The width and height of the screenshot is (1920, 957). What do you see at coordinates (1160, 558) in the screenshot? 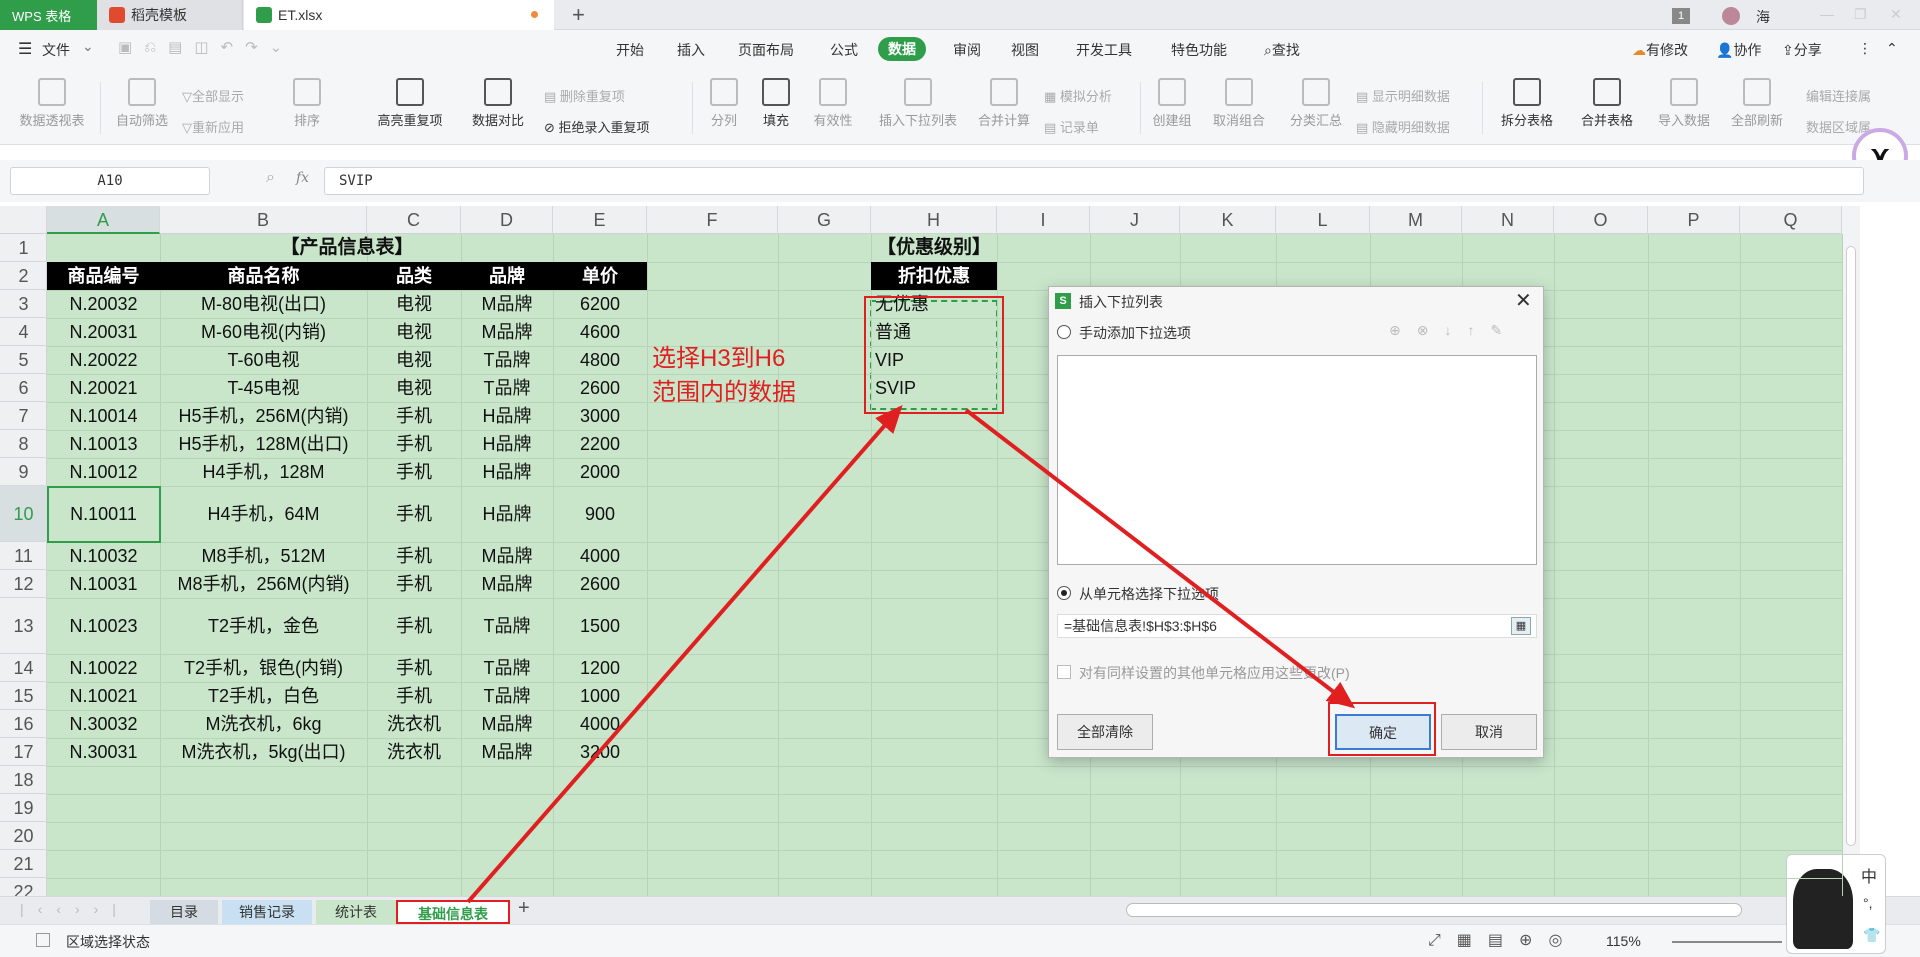
I see `arrow-to-ok` at bounding box center [1160, 558].